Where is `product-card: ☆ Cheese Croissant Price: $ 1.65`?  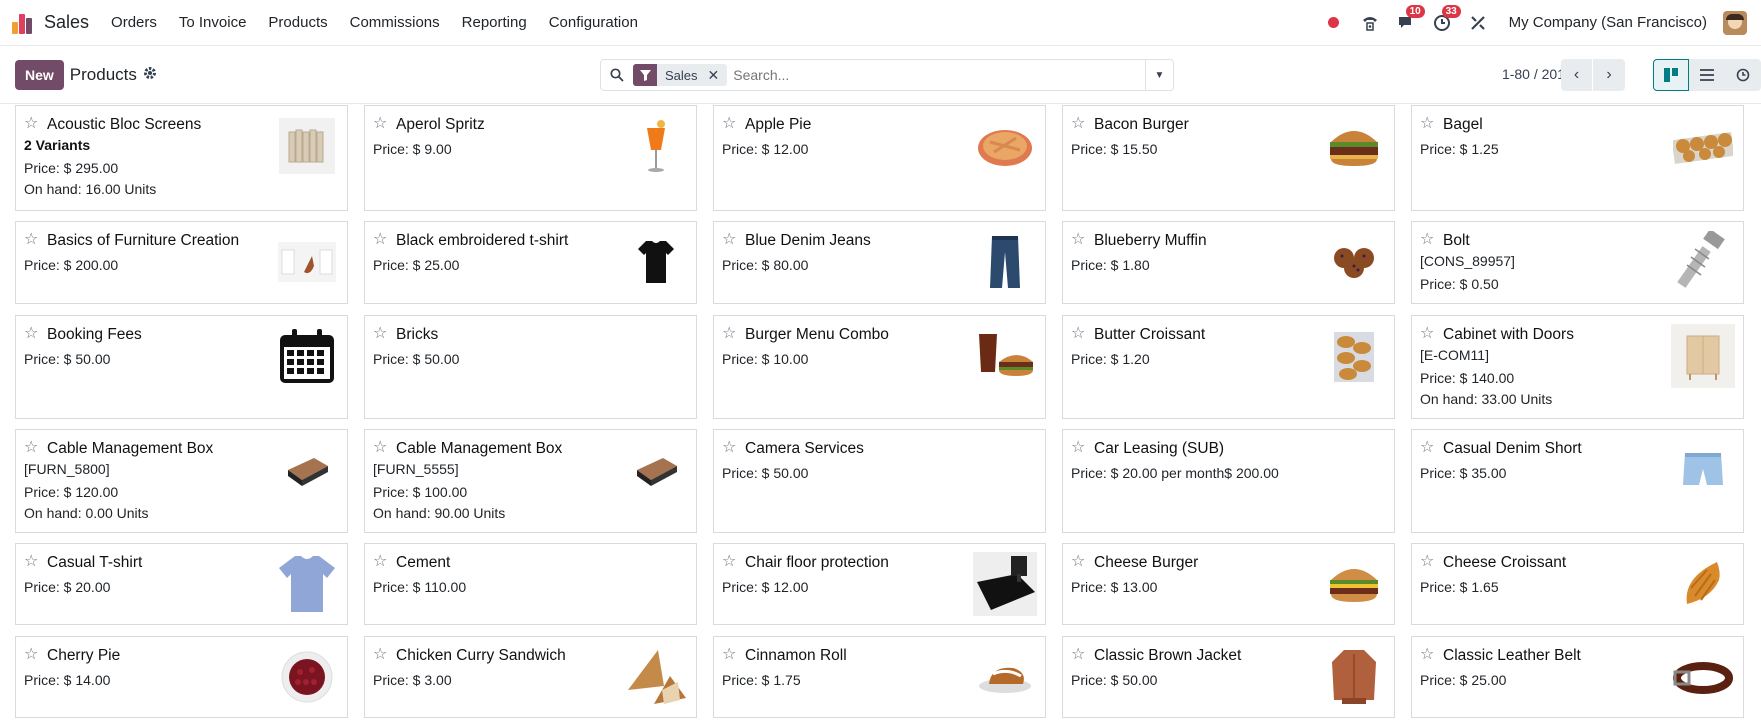 product-card: ☆ Cheese Croissant Price: $ 1.65 is located at coordinates (1577, 584).